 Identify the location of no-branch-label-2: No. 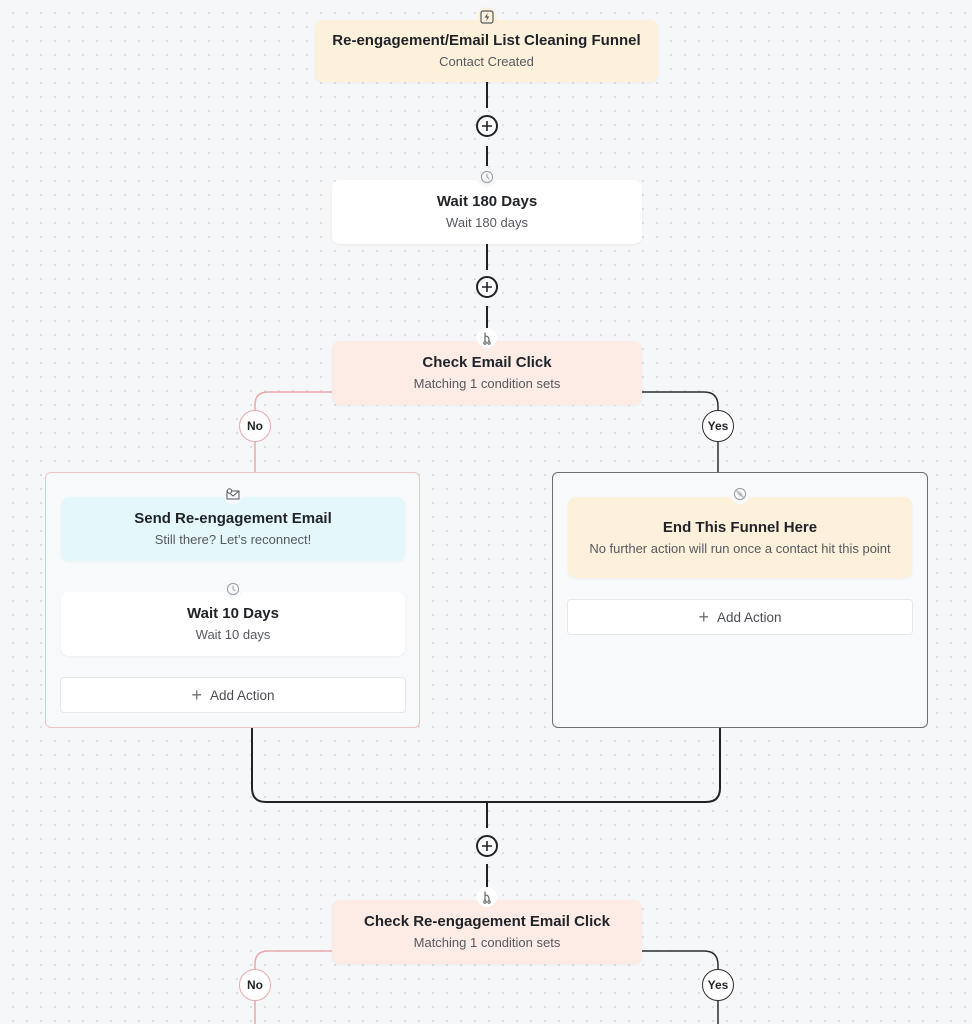
(255, 985).